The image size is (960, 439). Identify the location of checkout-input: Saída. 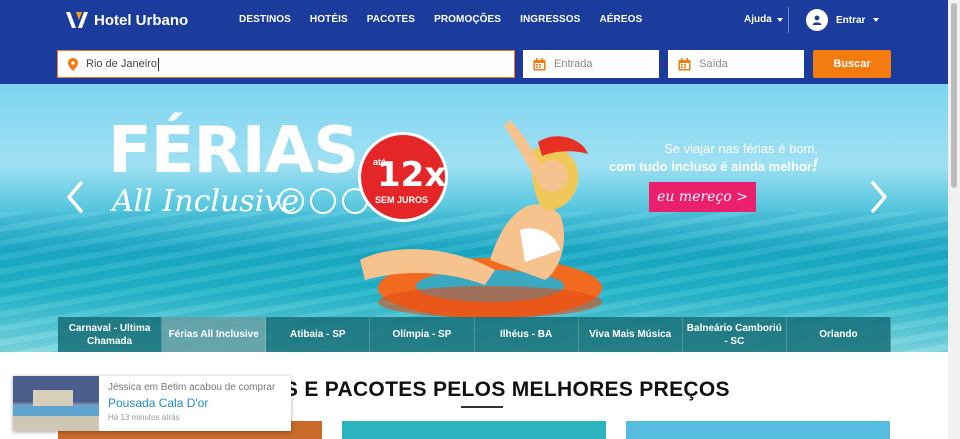
(736, 64).